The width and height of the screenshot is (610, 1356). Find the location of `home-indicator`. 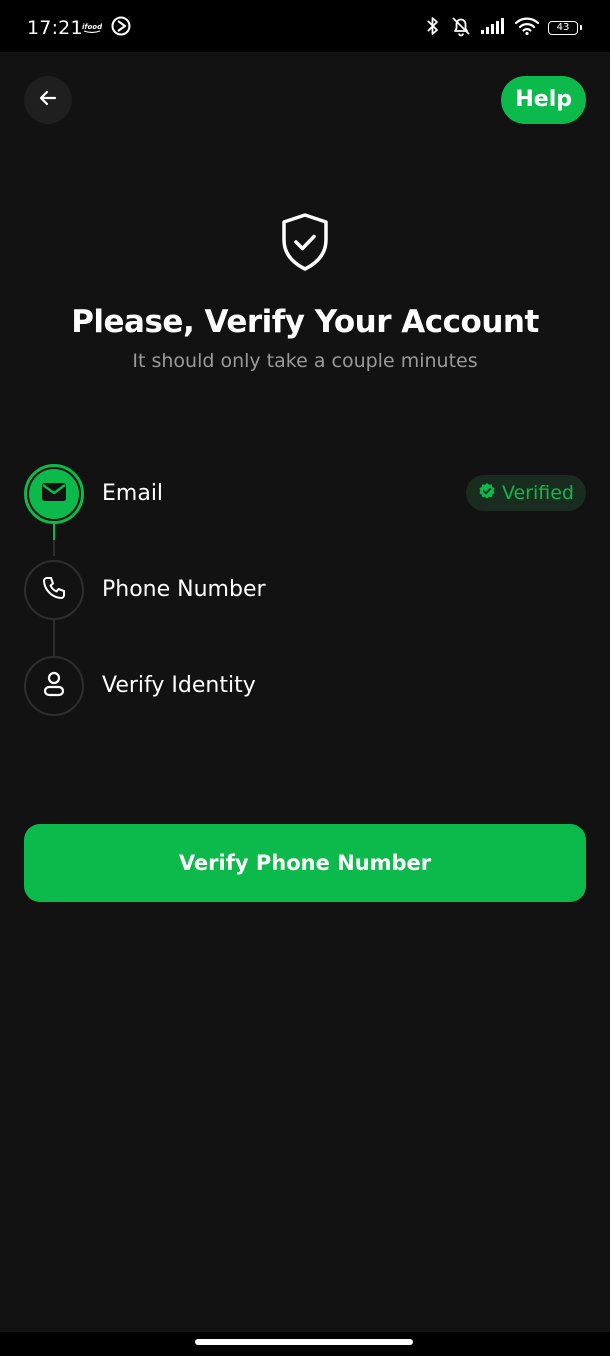

home-indicator is located at coordinates (304, 1342).